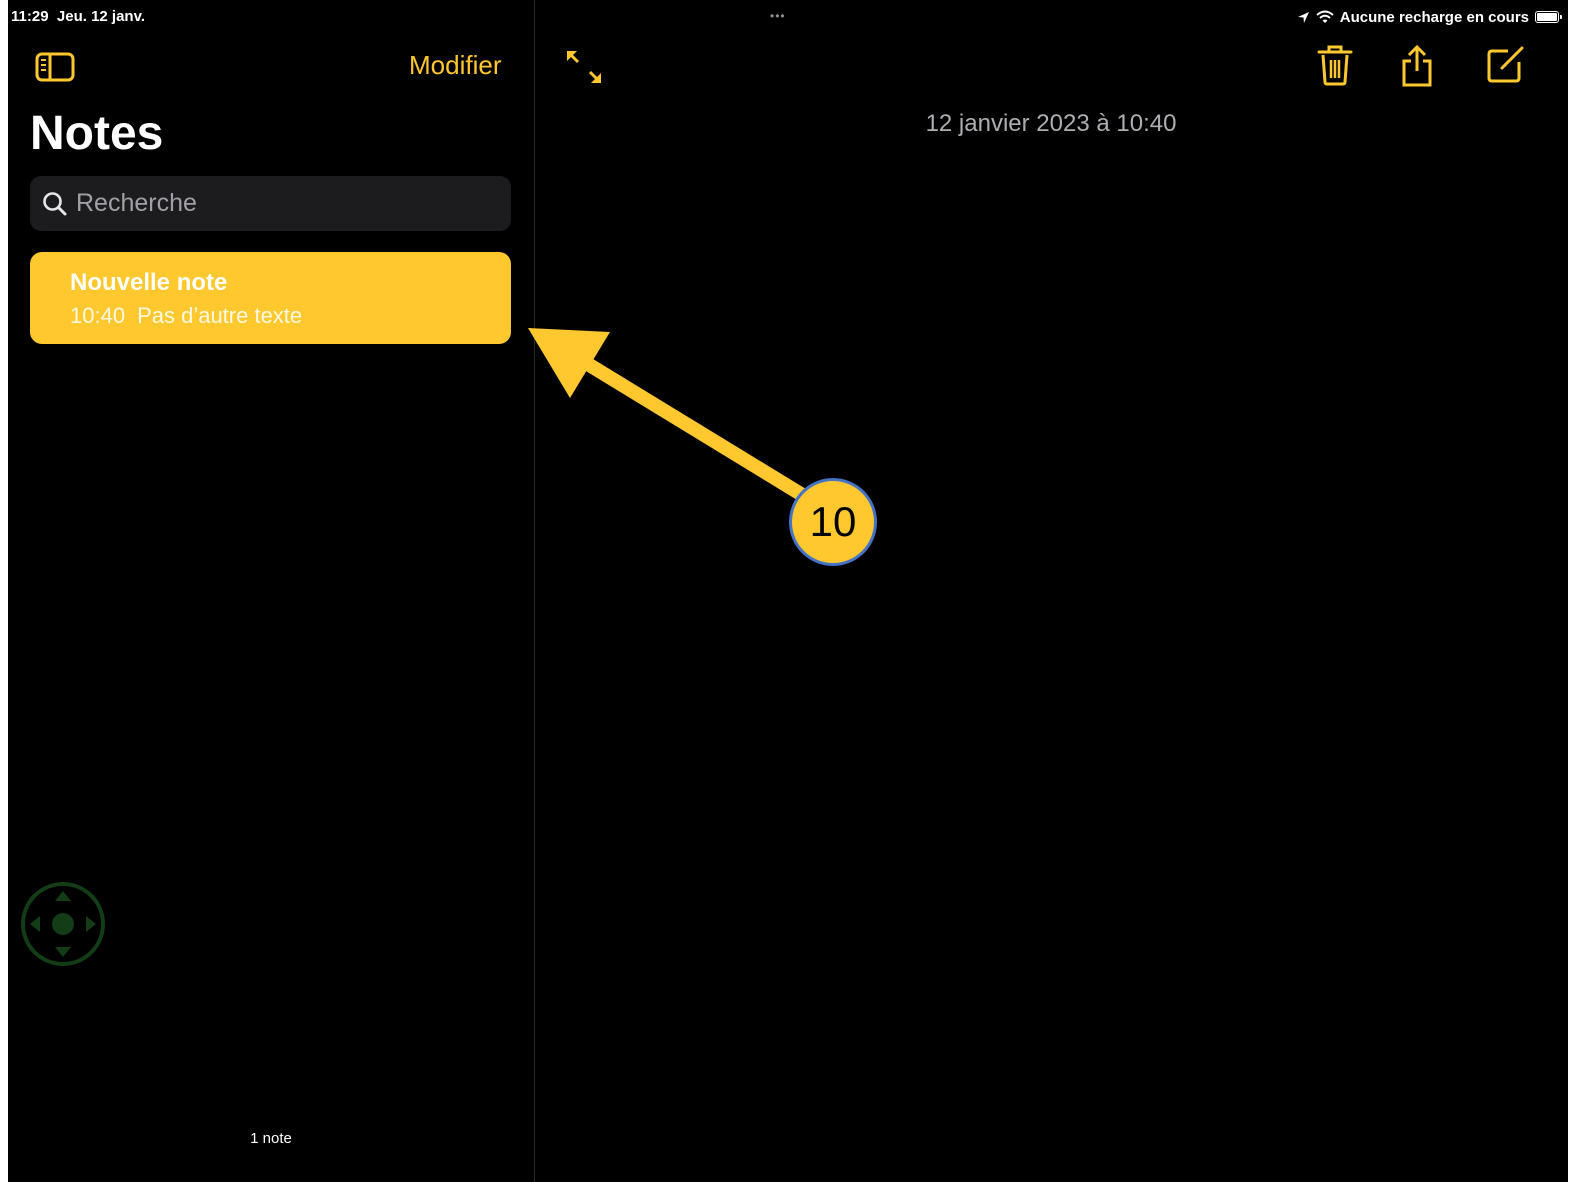  I want to click on note-date: 12 janvier 2023 à 10:40, so click(1051, 123).